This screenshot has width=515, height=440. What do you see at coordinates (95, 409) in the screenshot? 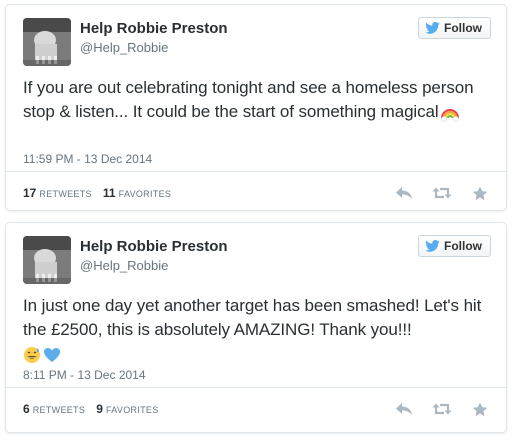
I see `tweet-stats: 6 Retweets 9 Favorites` at bounding box center [95, 409].